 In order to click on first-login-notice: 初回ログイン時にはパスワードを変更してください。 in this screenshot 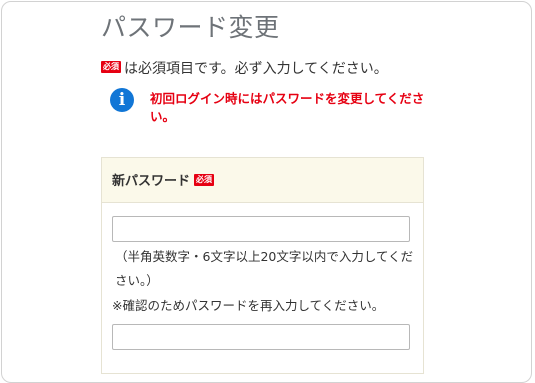, I will do `click(287, 107)`.